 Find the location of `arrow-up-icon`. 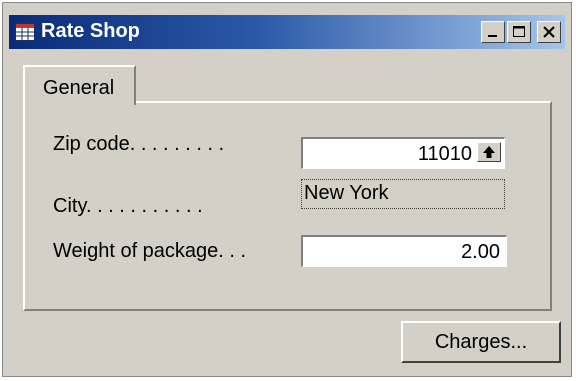

arrow-up-icon is located at coordinates (489, 152).